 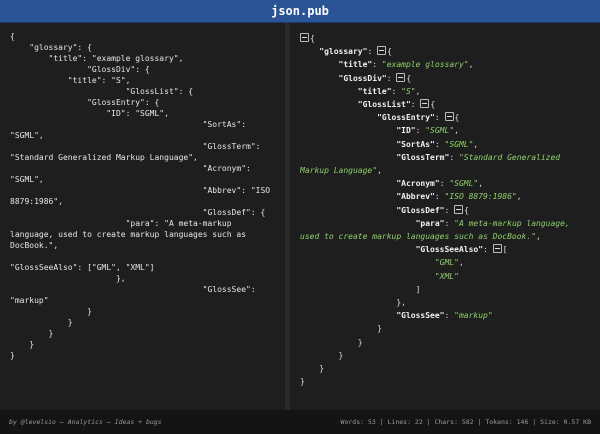 What do you see at coordinates (425, 65) in the screenshot?
I see `tree-string-value: "example glossary"` at bounding box center [425, 65].